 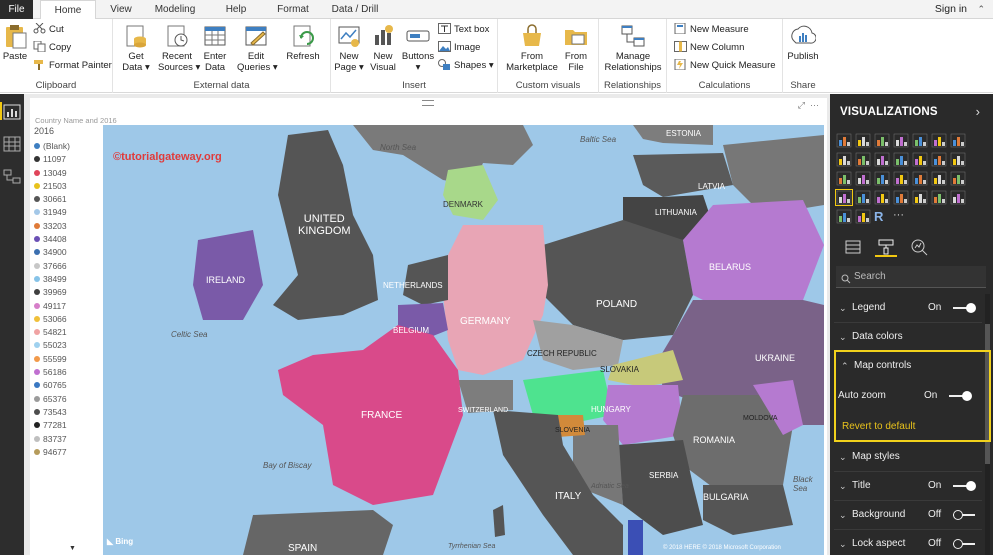 I want to click on legend-item: 31949, so click(x=66, y=212).